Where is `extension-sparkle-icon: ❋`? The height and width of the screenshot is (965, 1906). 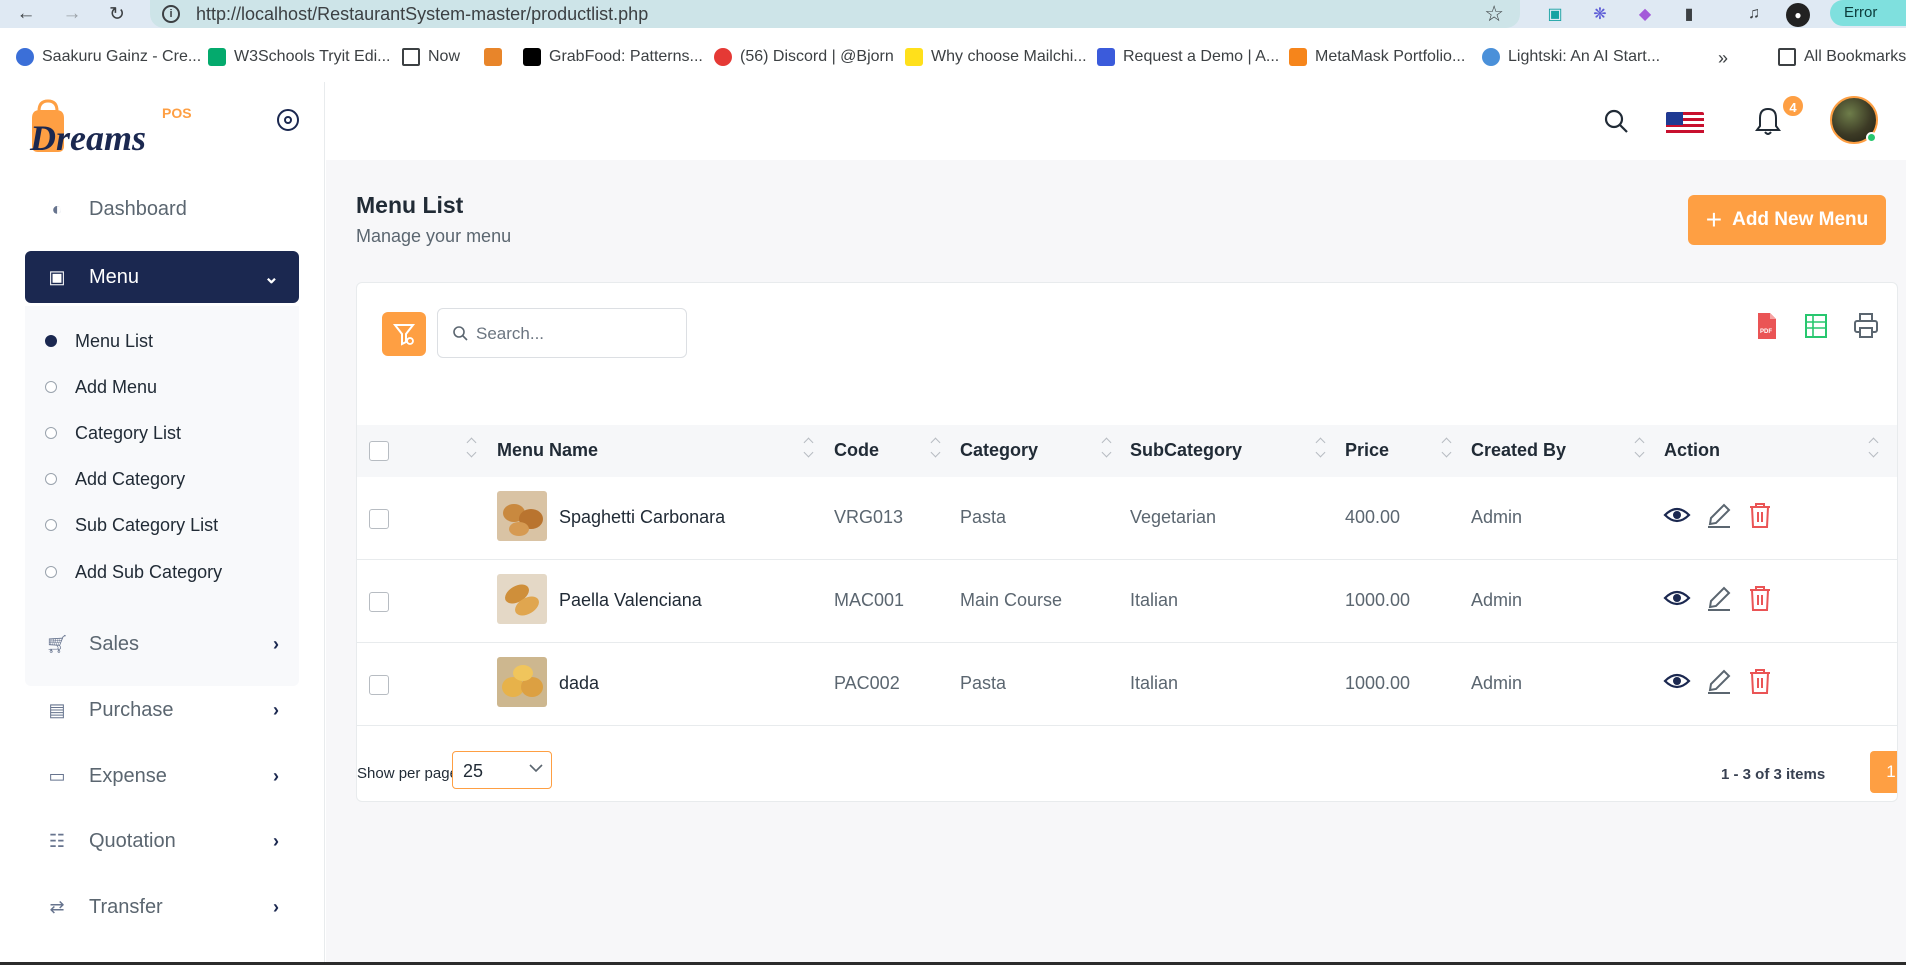 extension-sparkle-icon: ❋ is located at coordinates (1600, 14).